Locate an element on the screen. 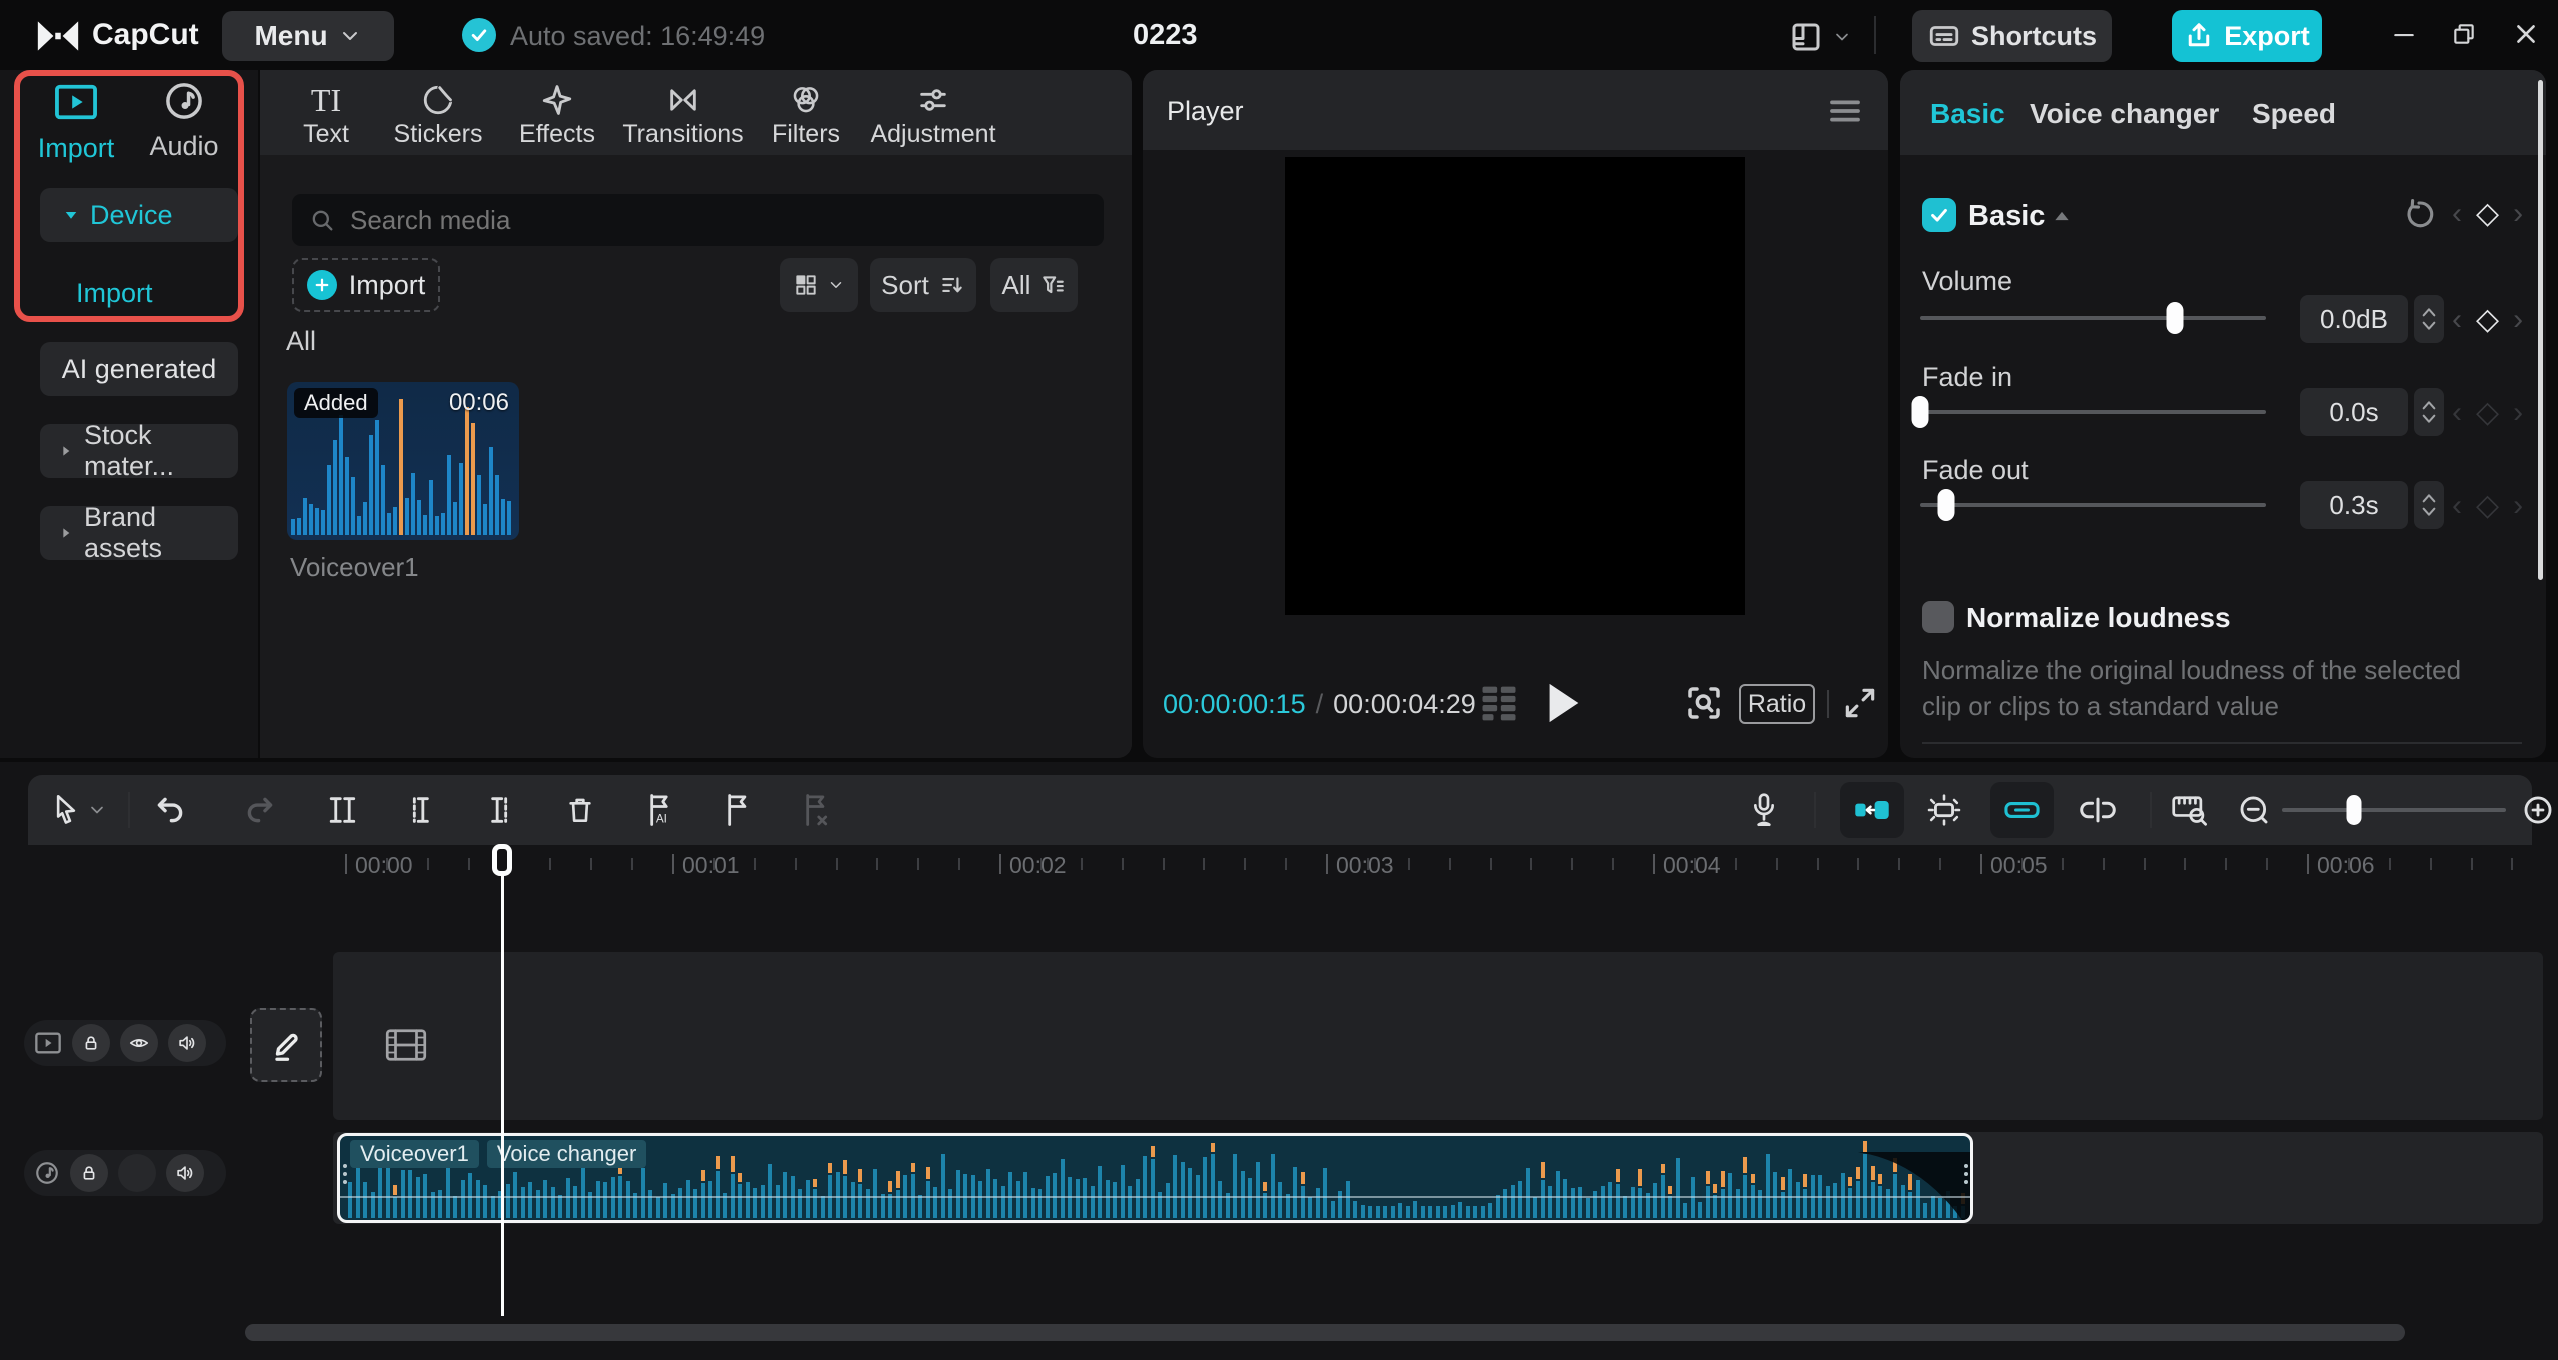 The width and height of the screenshot is (2558, 1360). undo-button is located at coordinates (170, 810).